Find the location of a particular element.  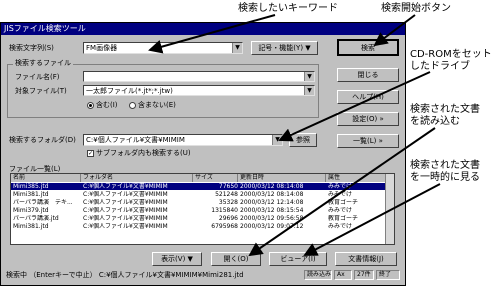

arrow-start is located at coordinates (394, 30).